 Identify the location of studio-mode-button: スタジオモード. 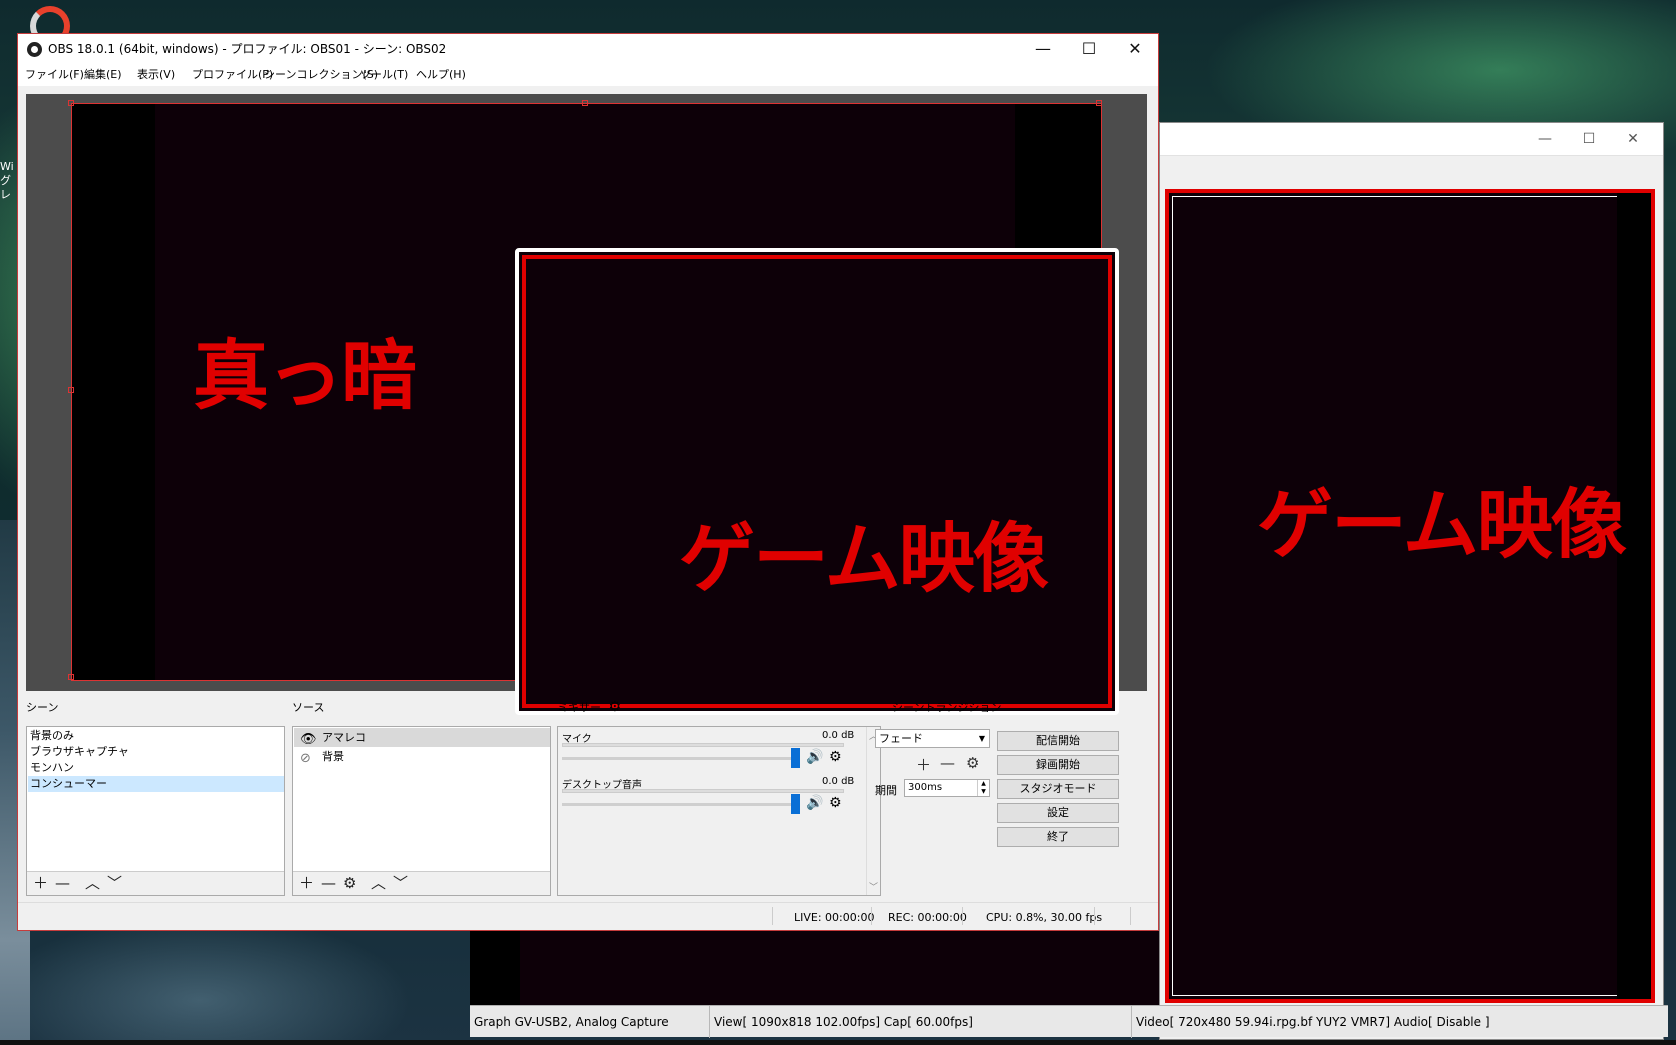
(1058, 789).